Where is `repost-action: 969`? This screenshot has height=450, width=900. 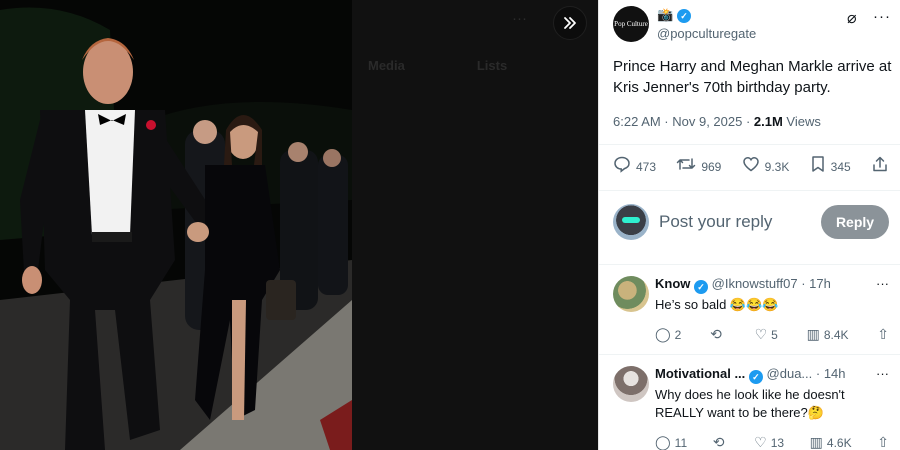
repost-action: 969 is located at coordinates (698, 166).